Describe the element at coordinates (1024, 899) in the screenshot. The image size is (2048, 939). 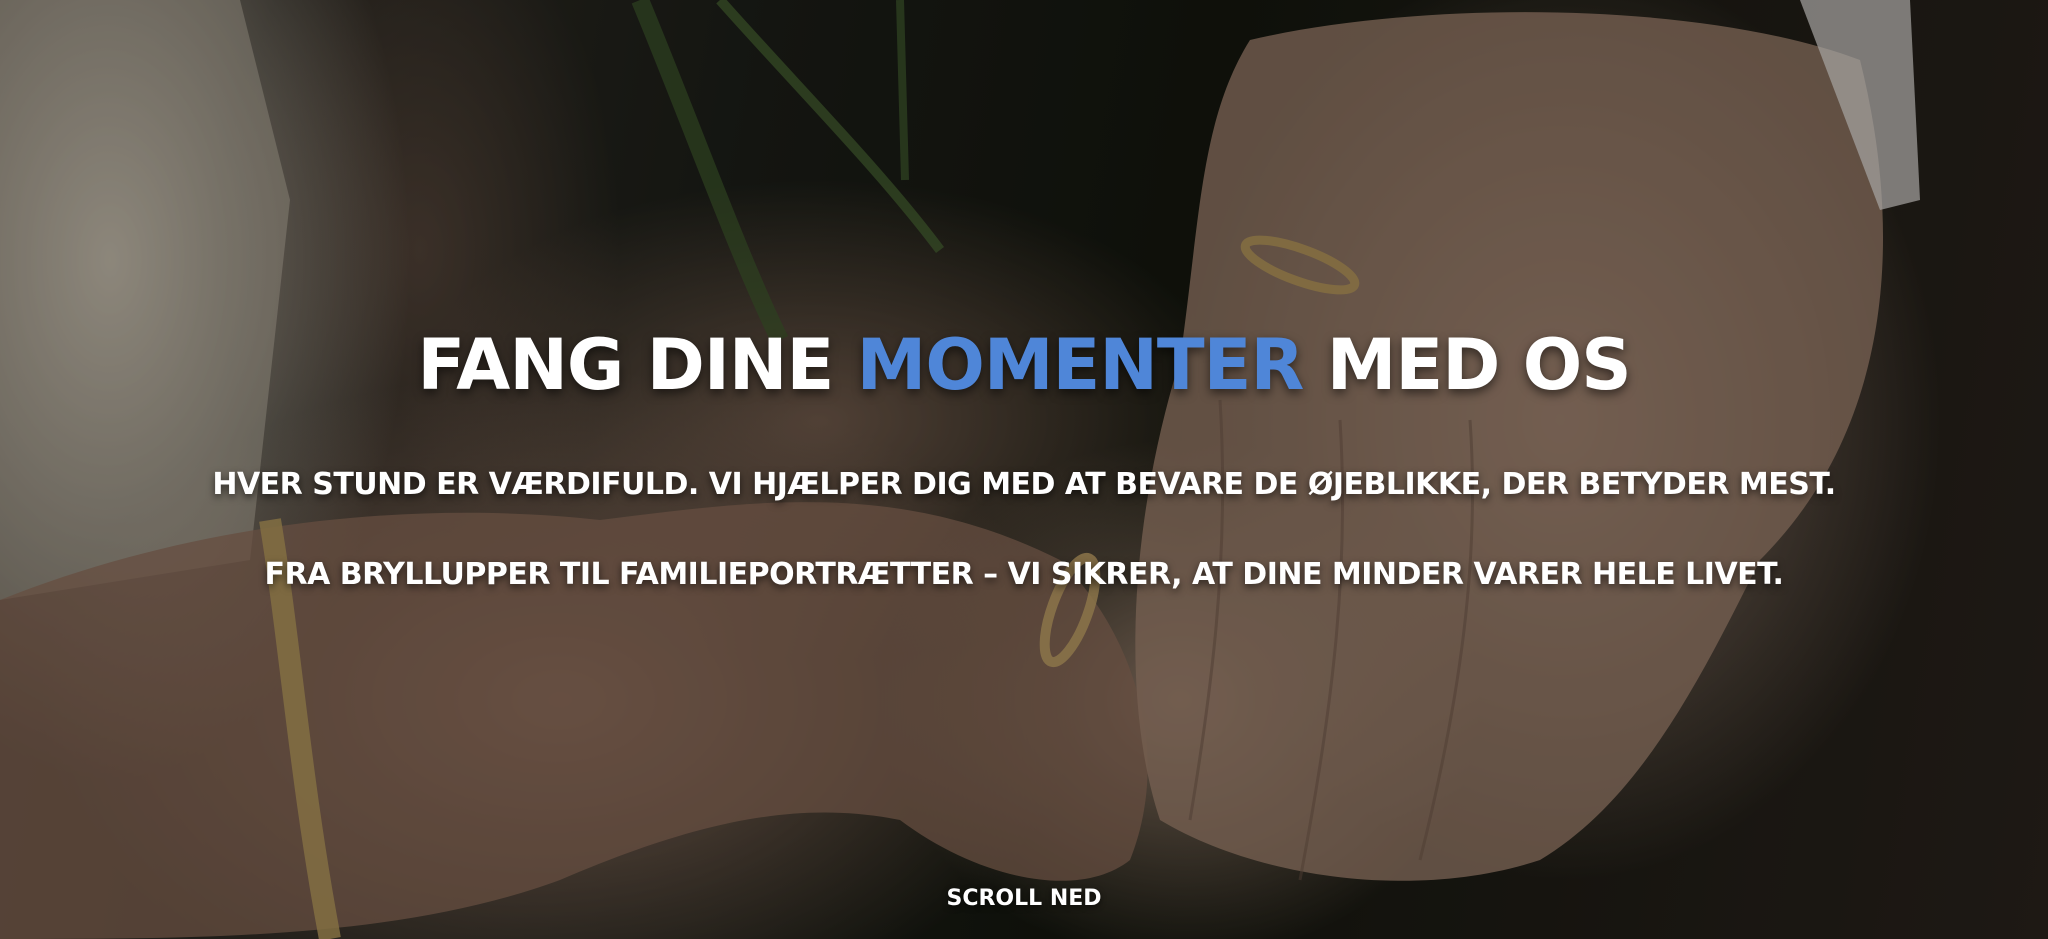
I see `scroll-down-link: SCROLL NED` at that location.